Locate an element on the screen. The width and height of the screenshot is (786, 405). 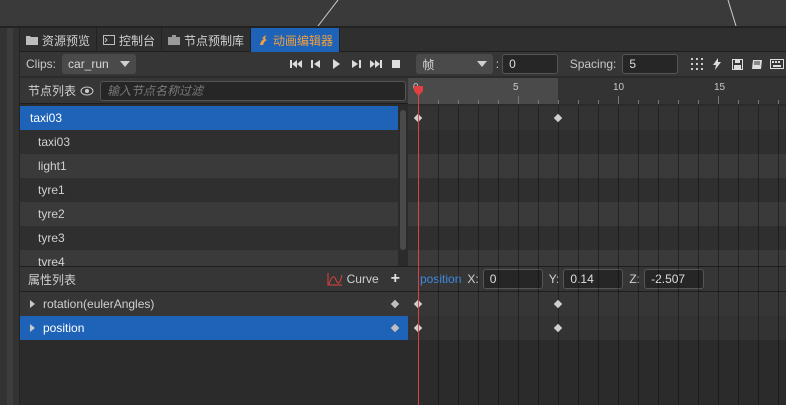
jump-end-icon is located at coordinates (376, 64).